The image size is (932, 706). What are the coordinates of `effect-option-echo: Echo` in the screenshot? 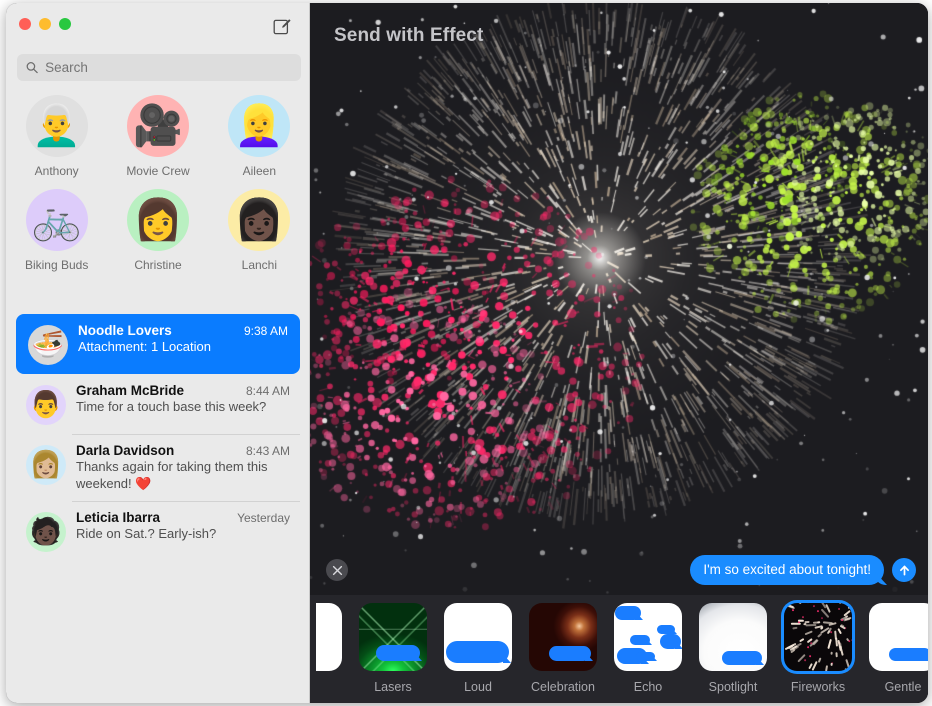 It's located at (648, 648).